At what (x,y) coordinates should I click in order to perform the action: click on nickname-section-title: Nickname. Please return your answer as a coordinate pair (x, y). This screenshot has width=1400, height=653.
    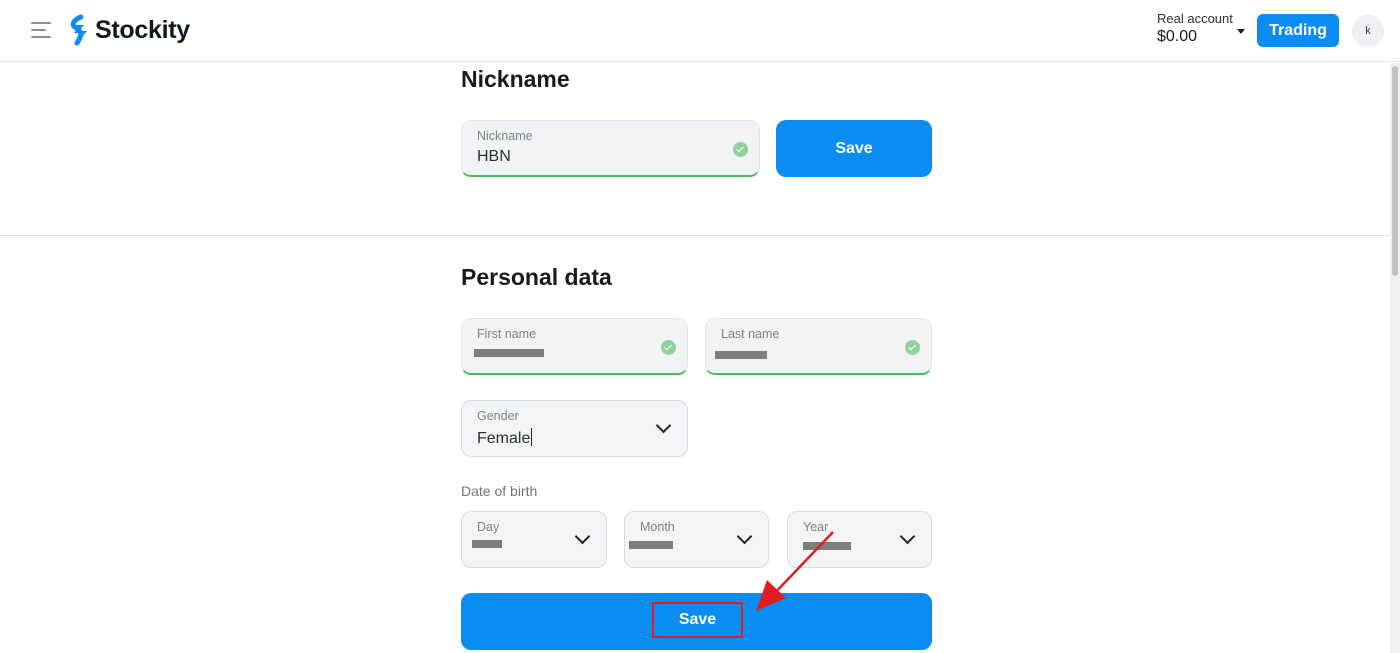
    Looking at the image, I should click on (515, 79).